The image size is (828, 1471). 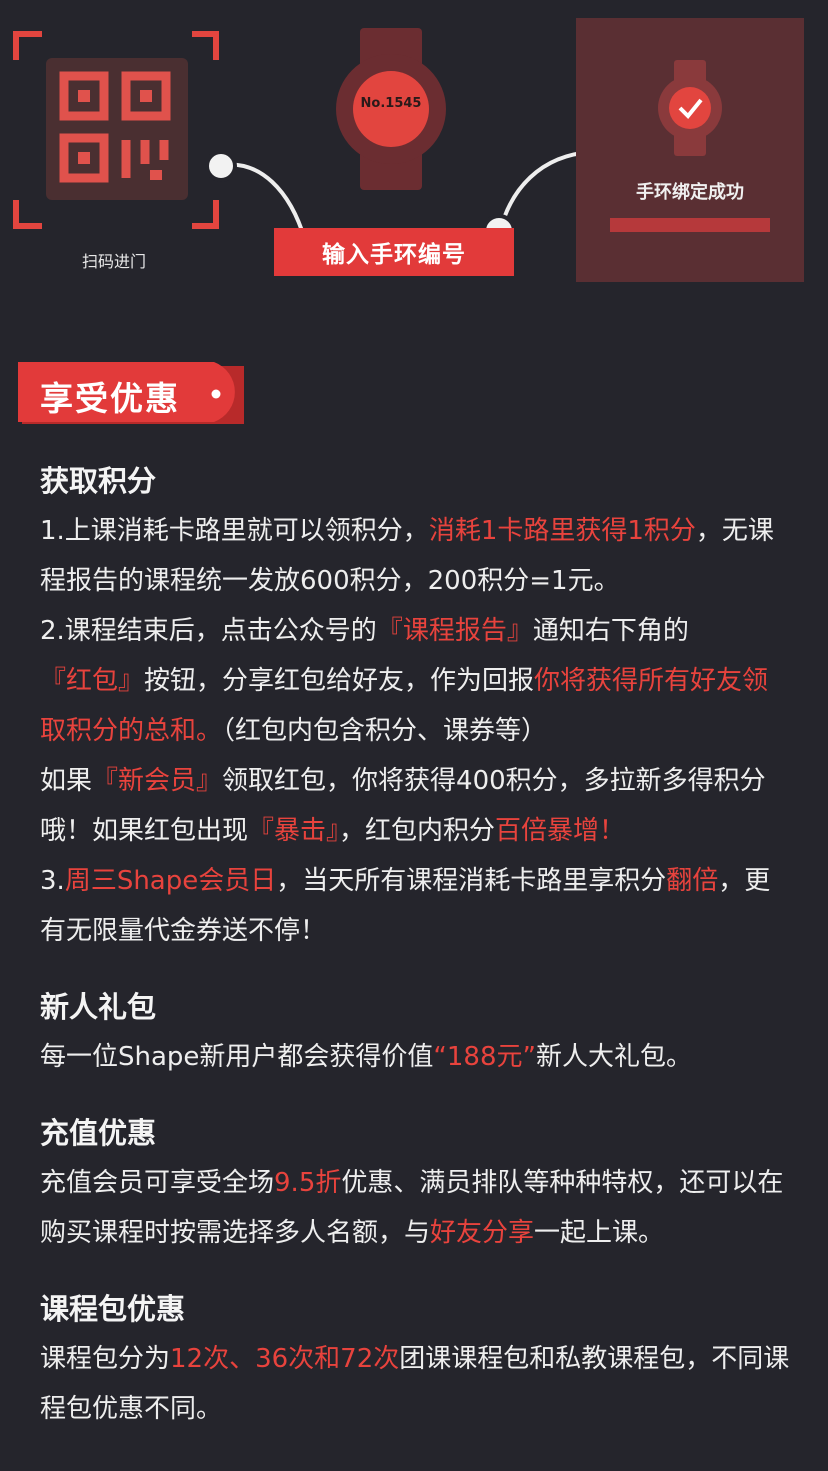 What do you see at coordinates (98, 481) in the screenshot?
I see `points-heading: 获取积分` at bounding box center [98, 481].